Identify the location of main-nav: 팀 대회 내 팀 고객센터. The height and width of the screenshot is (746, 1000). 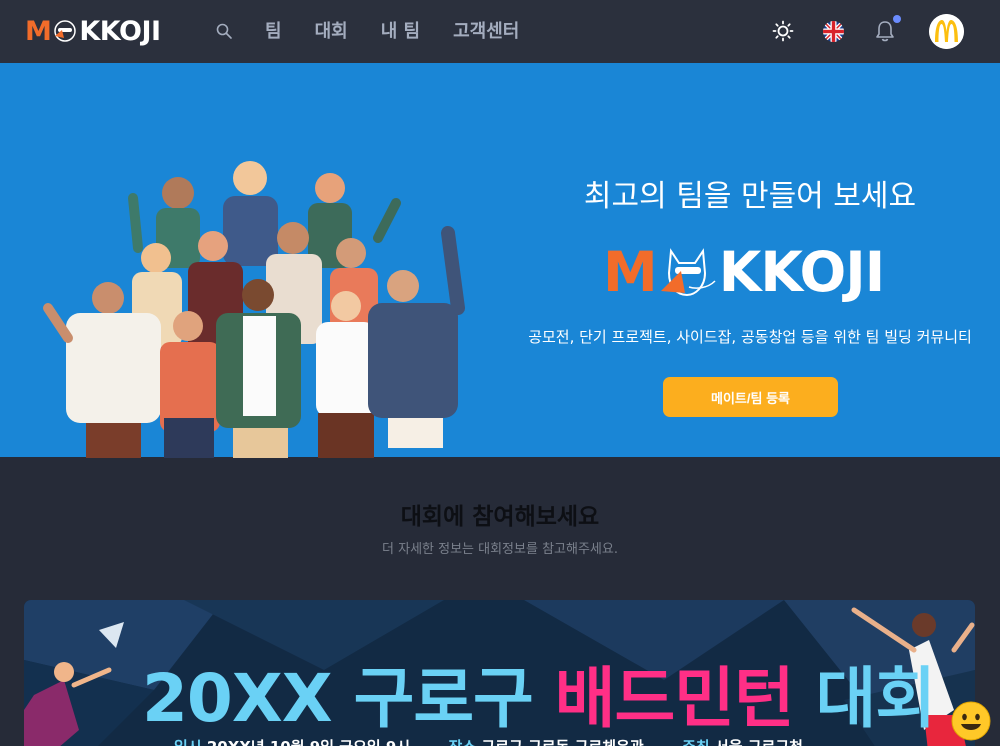
(408, 30).